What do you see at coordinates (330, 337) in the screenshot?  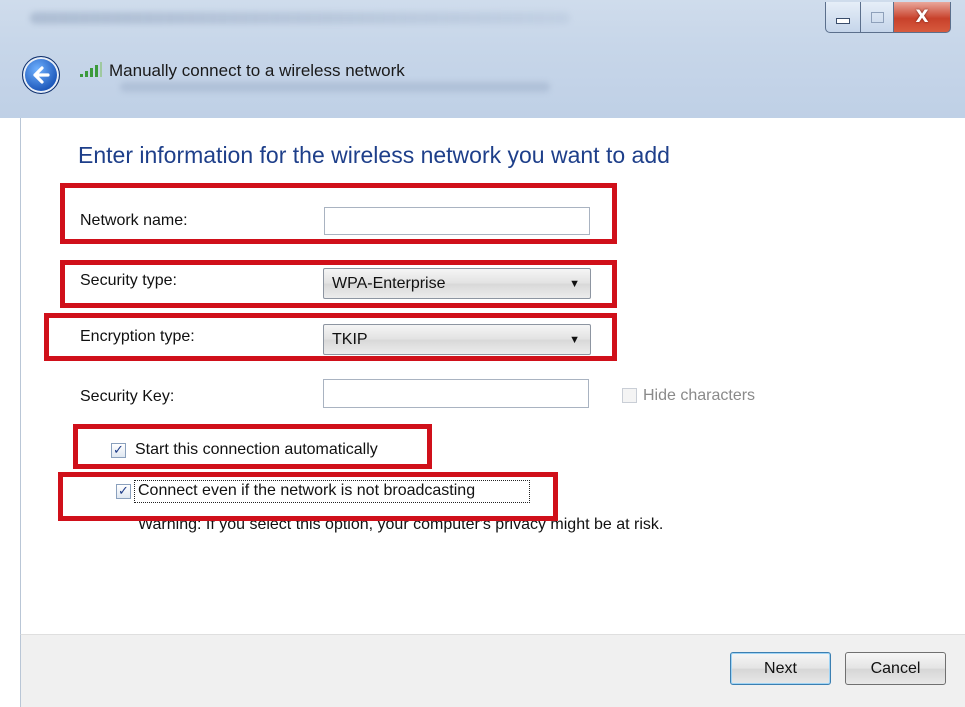 I see `highlight-box-encryption-type` at bounding box center [330, 337].